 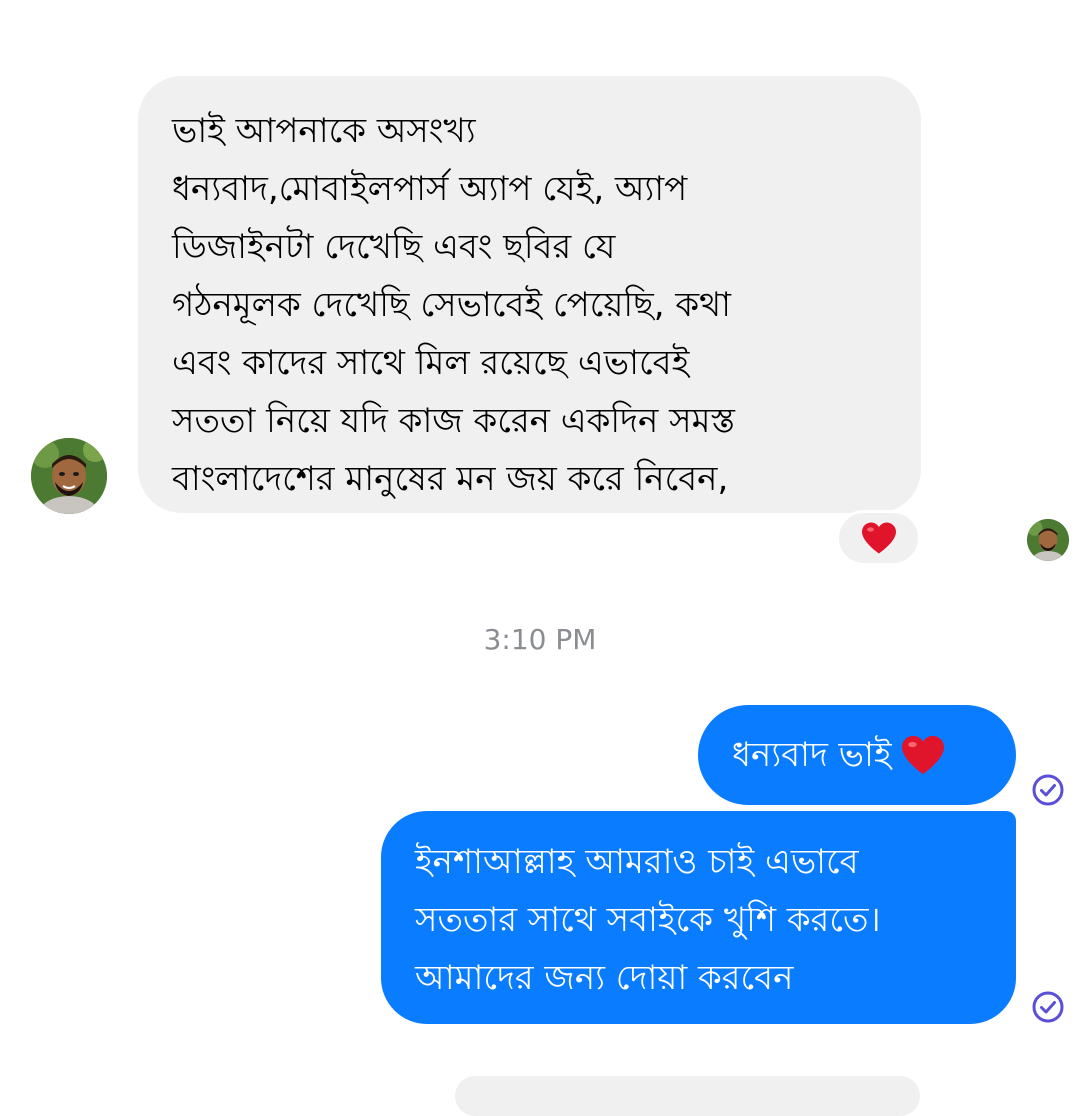 What do you see at coordinates (604, 978) in the screenshot?
I see `message-line: আমাদের জন্য দোয়া করবেন` at bounding box center [604, 978].